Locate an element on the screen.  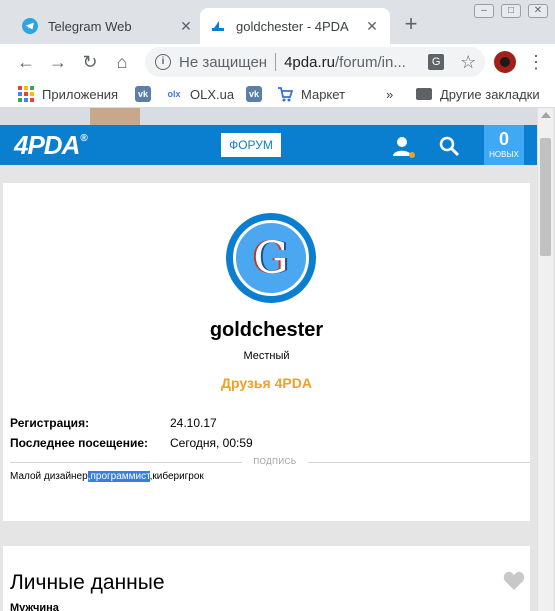
registration-row: Регистрация: 24.10.17 is located at coordinates (113, 423).